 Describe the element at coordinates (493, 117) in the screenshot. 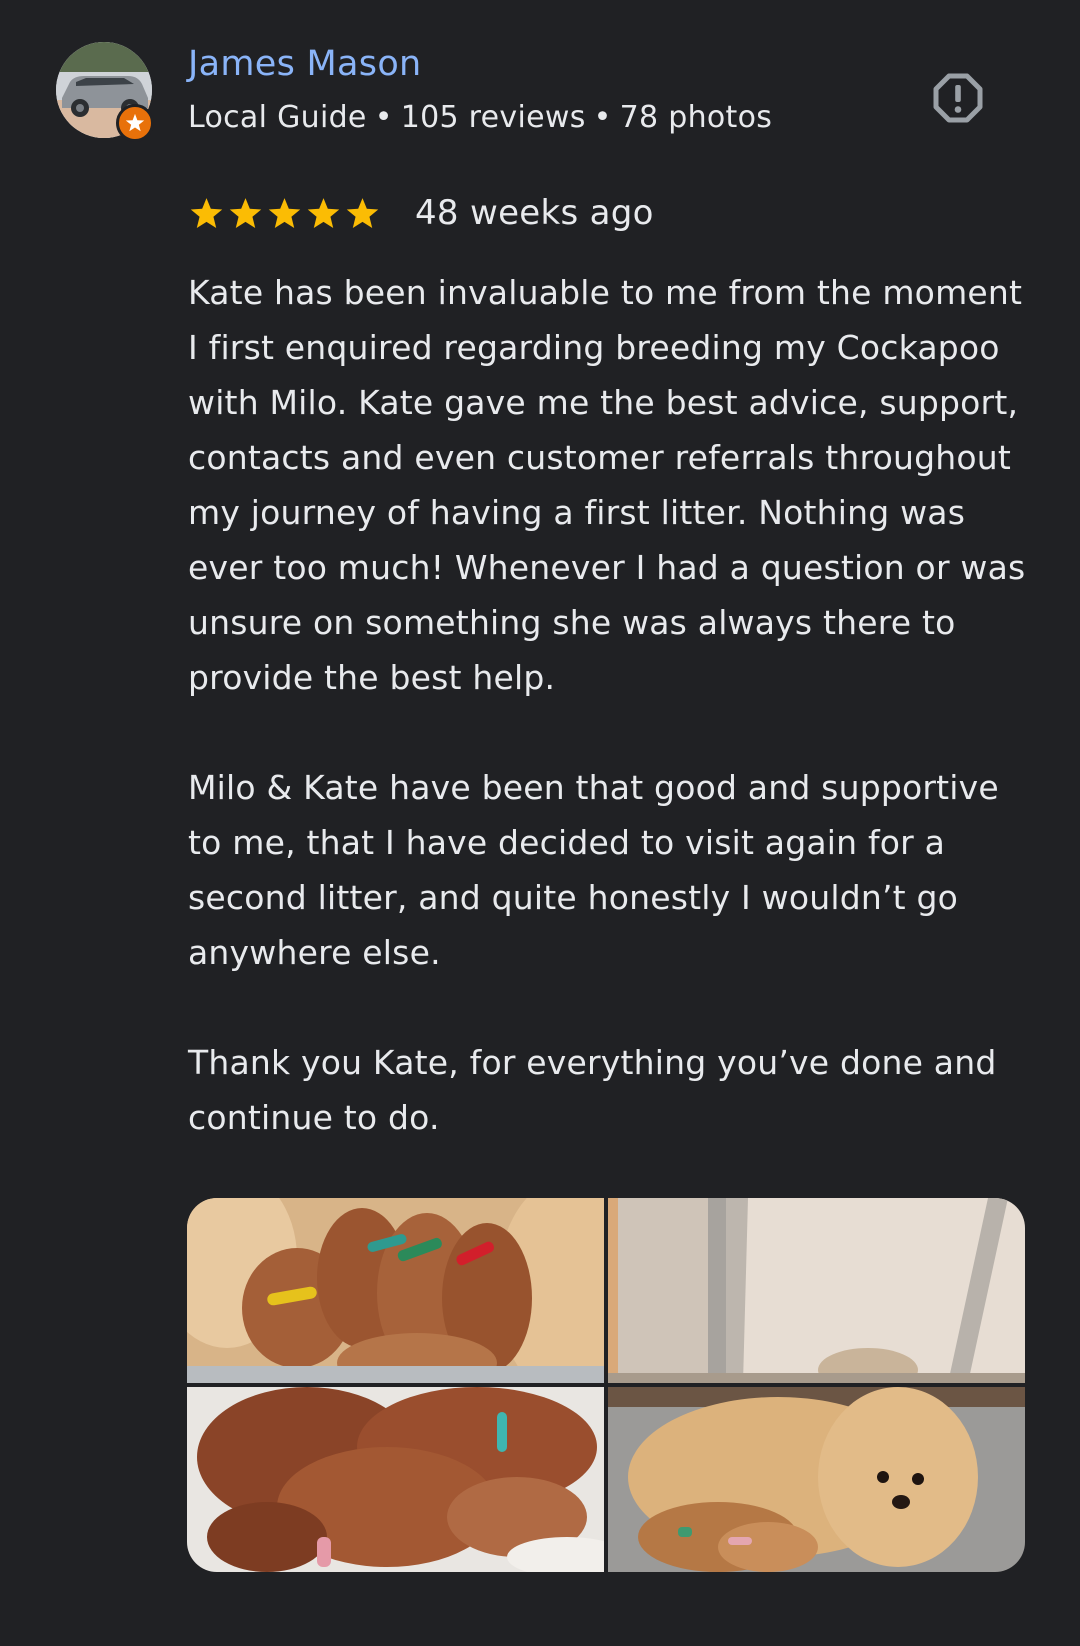

I see `review-count: 105 reviews` at that location.